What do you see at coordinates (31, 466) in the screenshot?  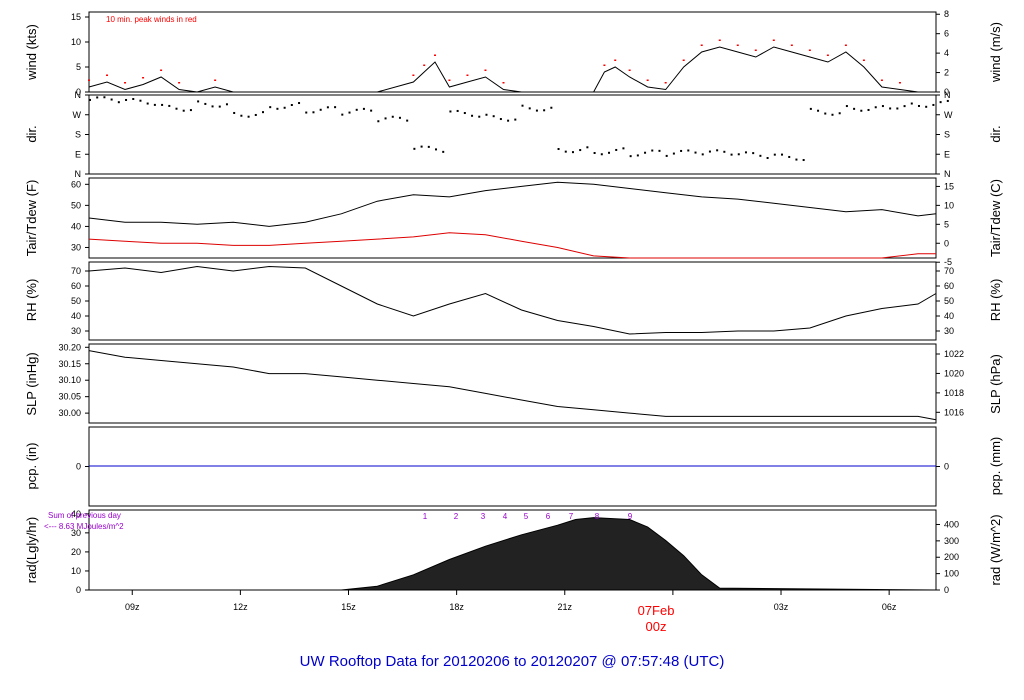 I see `pcp-ylabel-left: pcp. (in)` at bounding box center [31, 466].